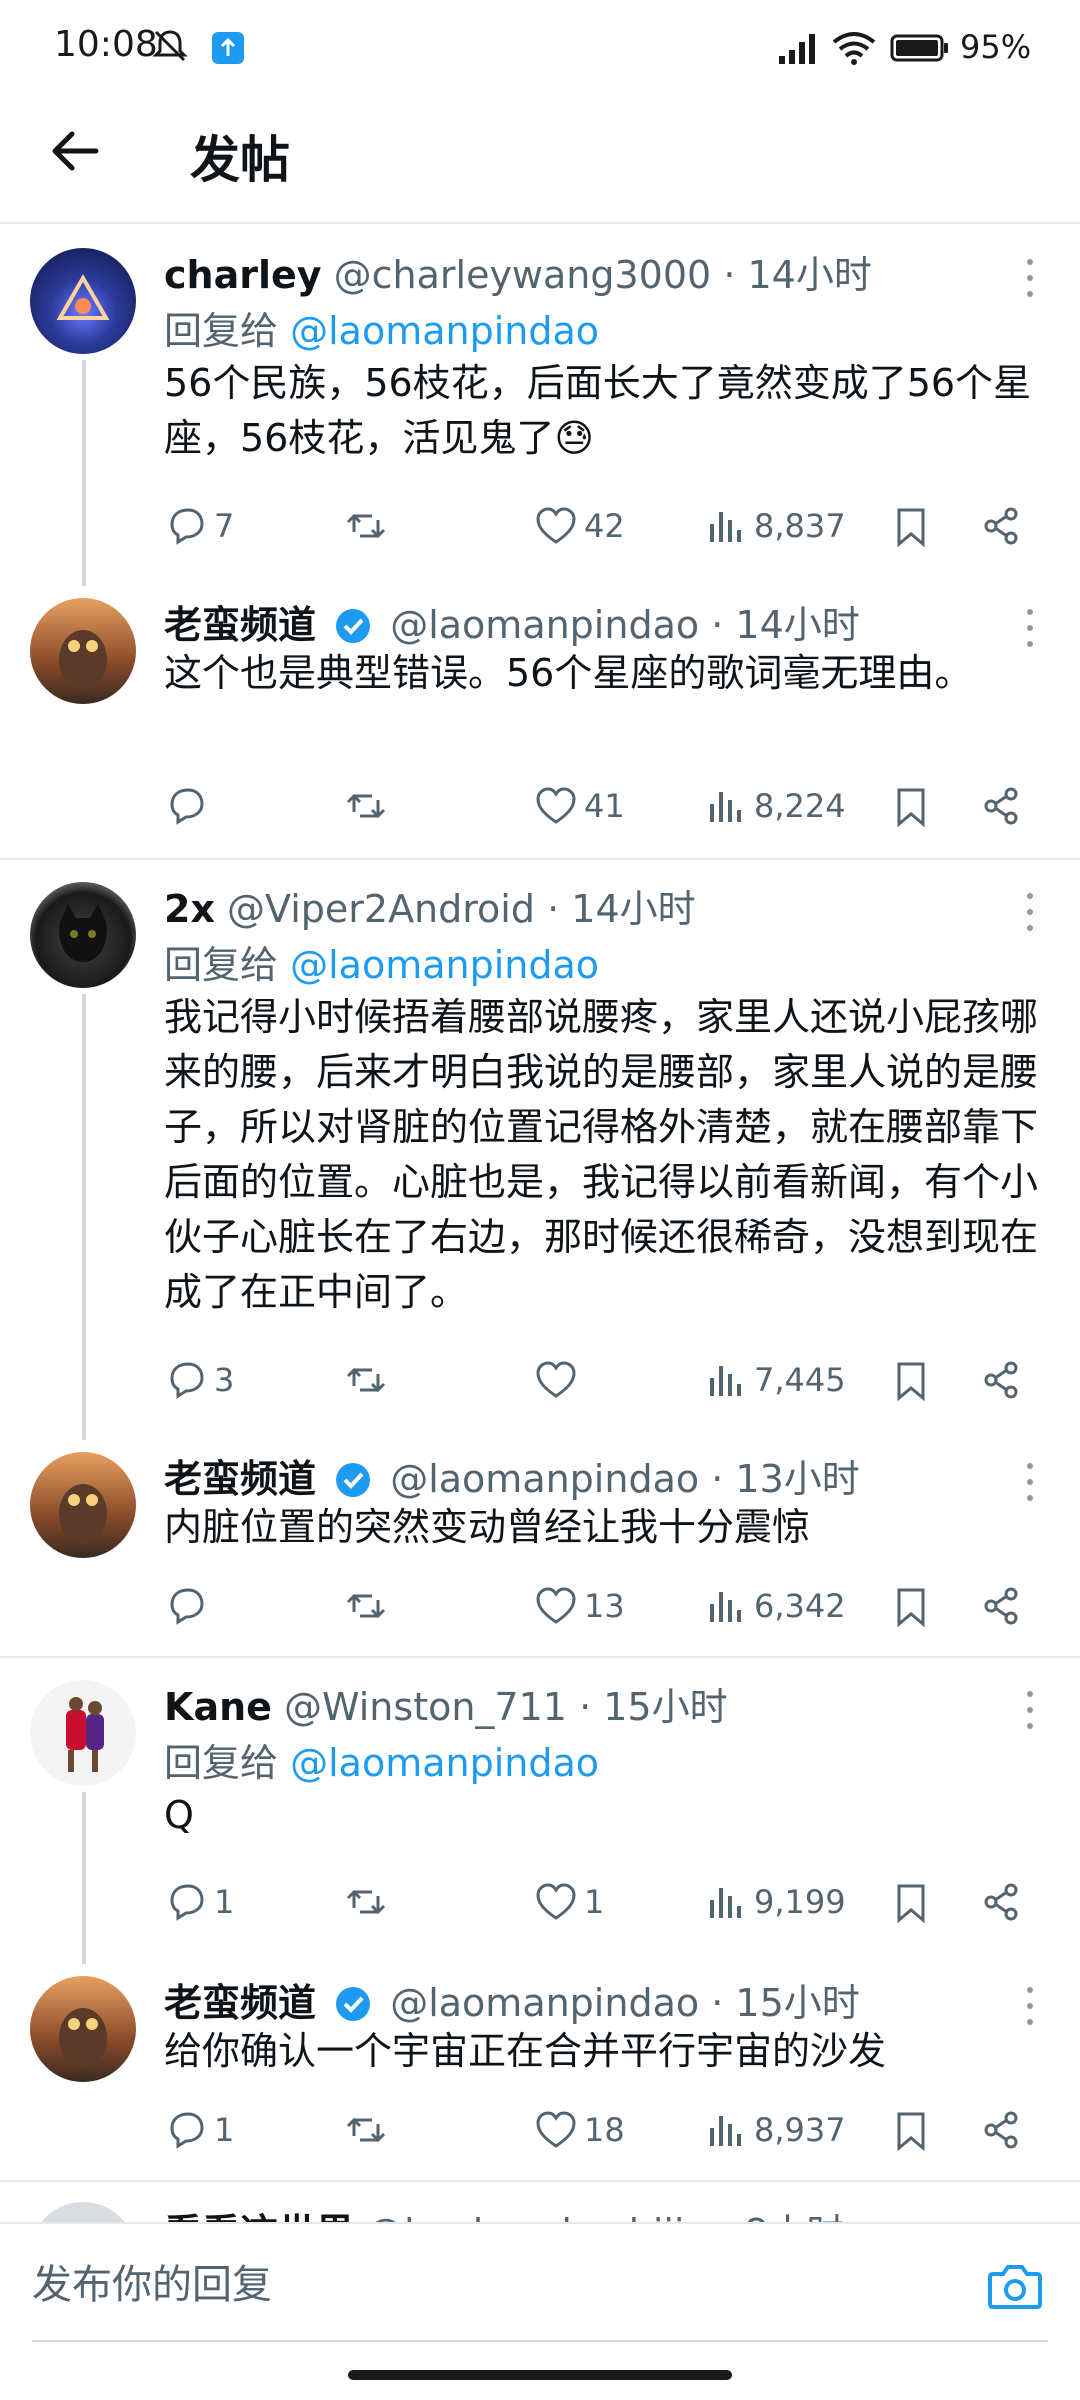 The height and width of the screenshot is (2400, 1080). Describe the element at coordinates (1001, 1902) in the screenshot. I see `share-icon` at that location.